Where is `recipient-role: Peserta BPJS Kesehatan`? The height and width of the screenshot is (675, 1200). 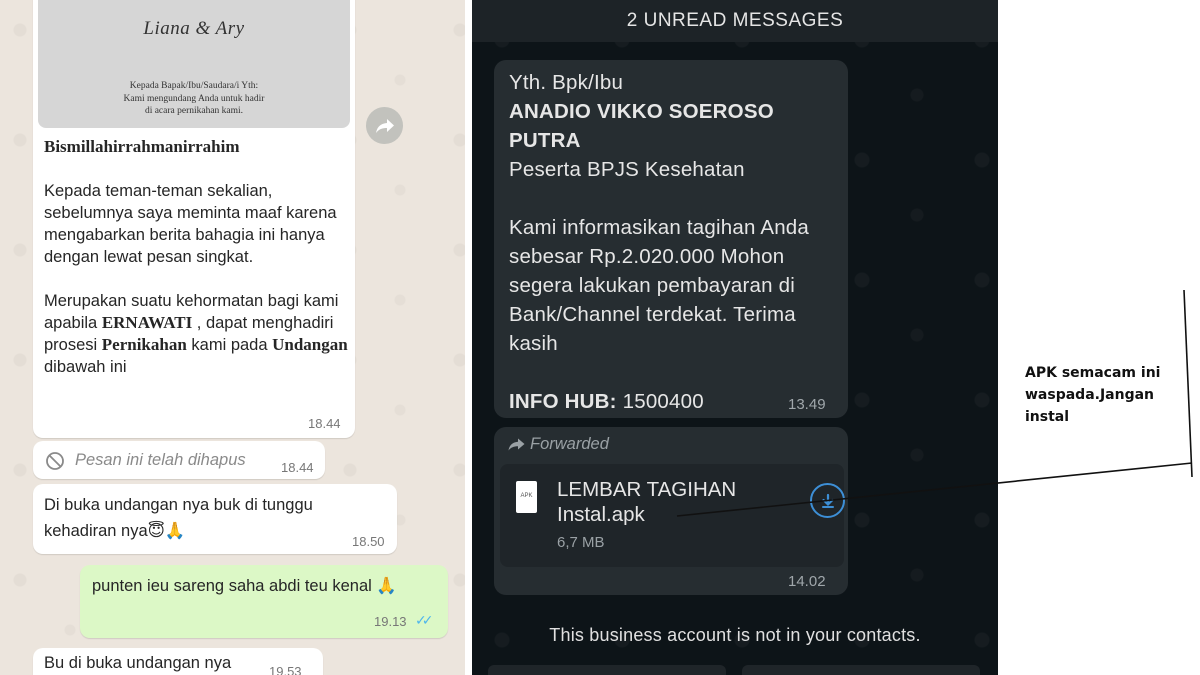
recipient-role: Peserta BPJS Kesehatan is located at coordinates (627, 169).